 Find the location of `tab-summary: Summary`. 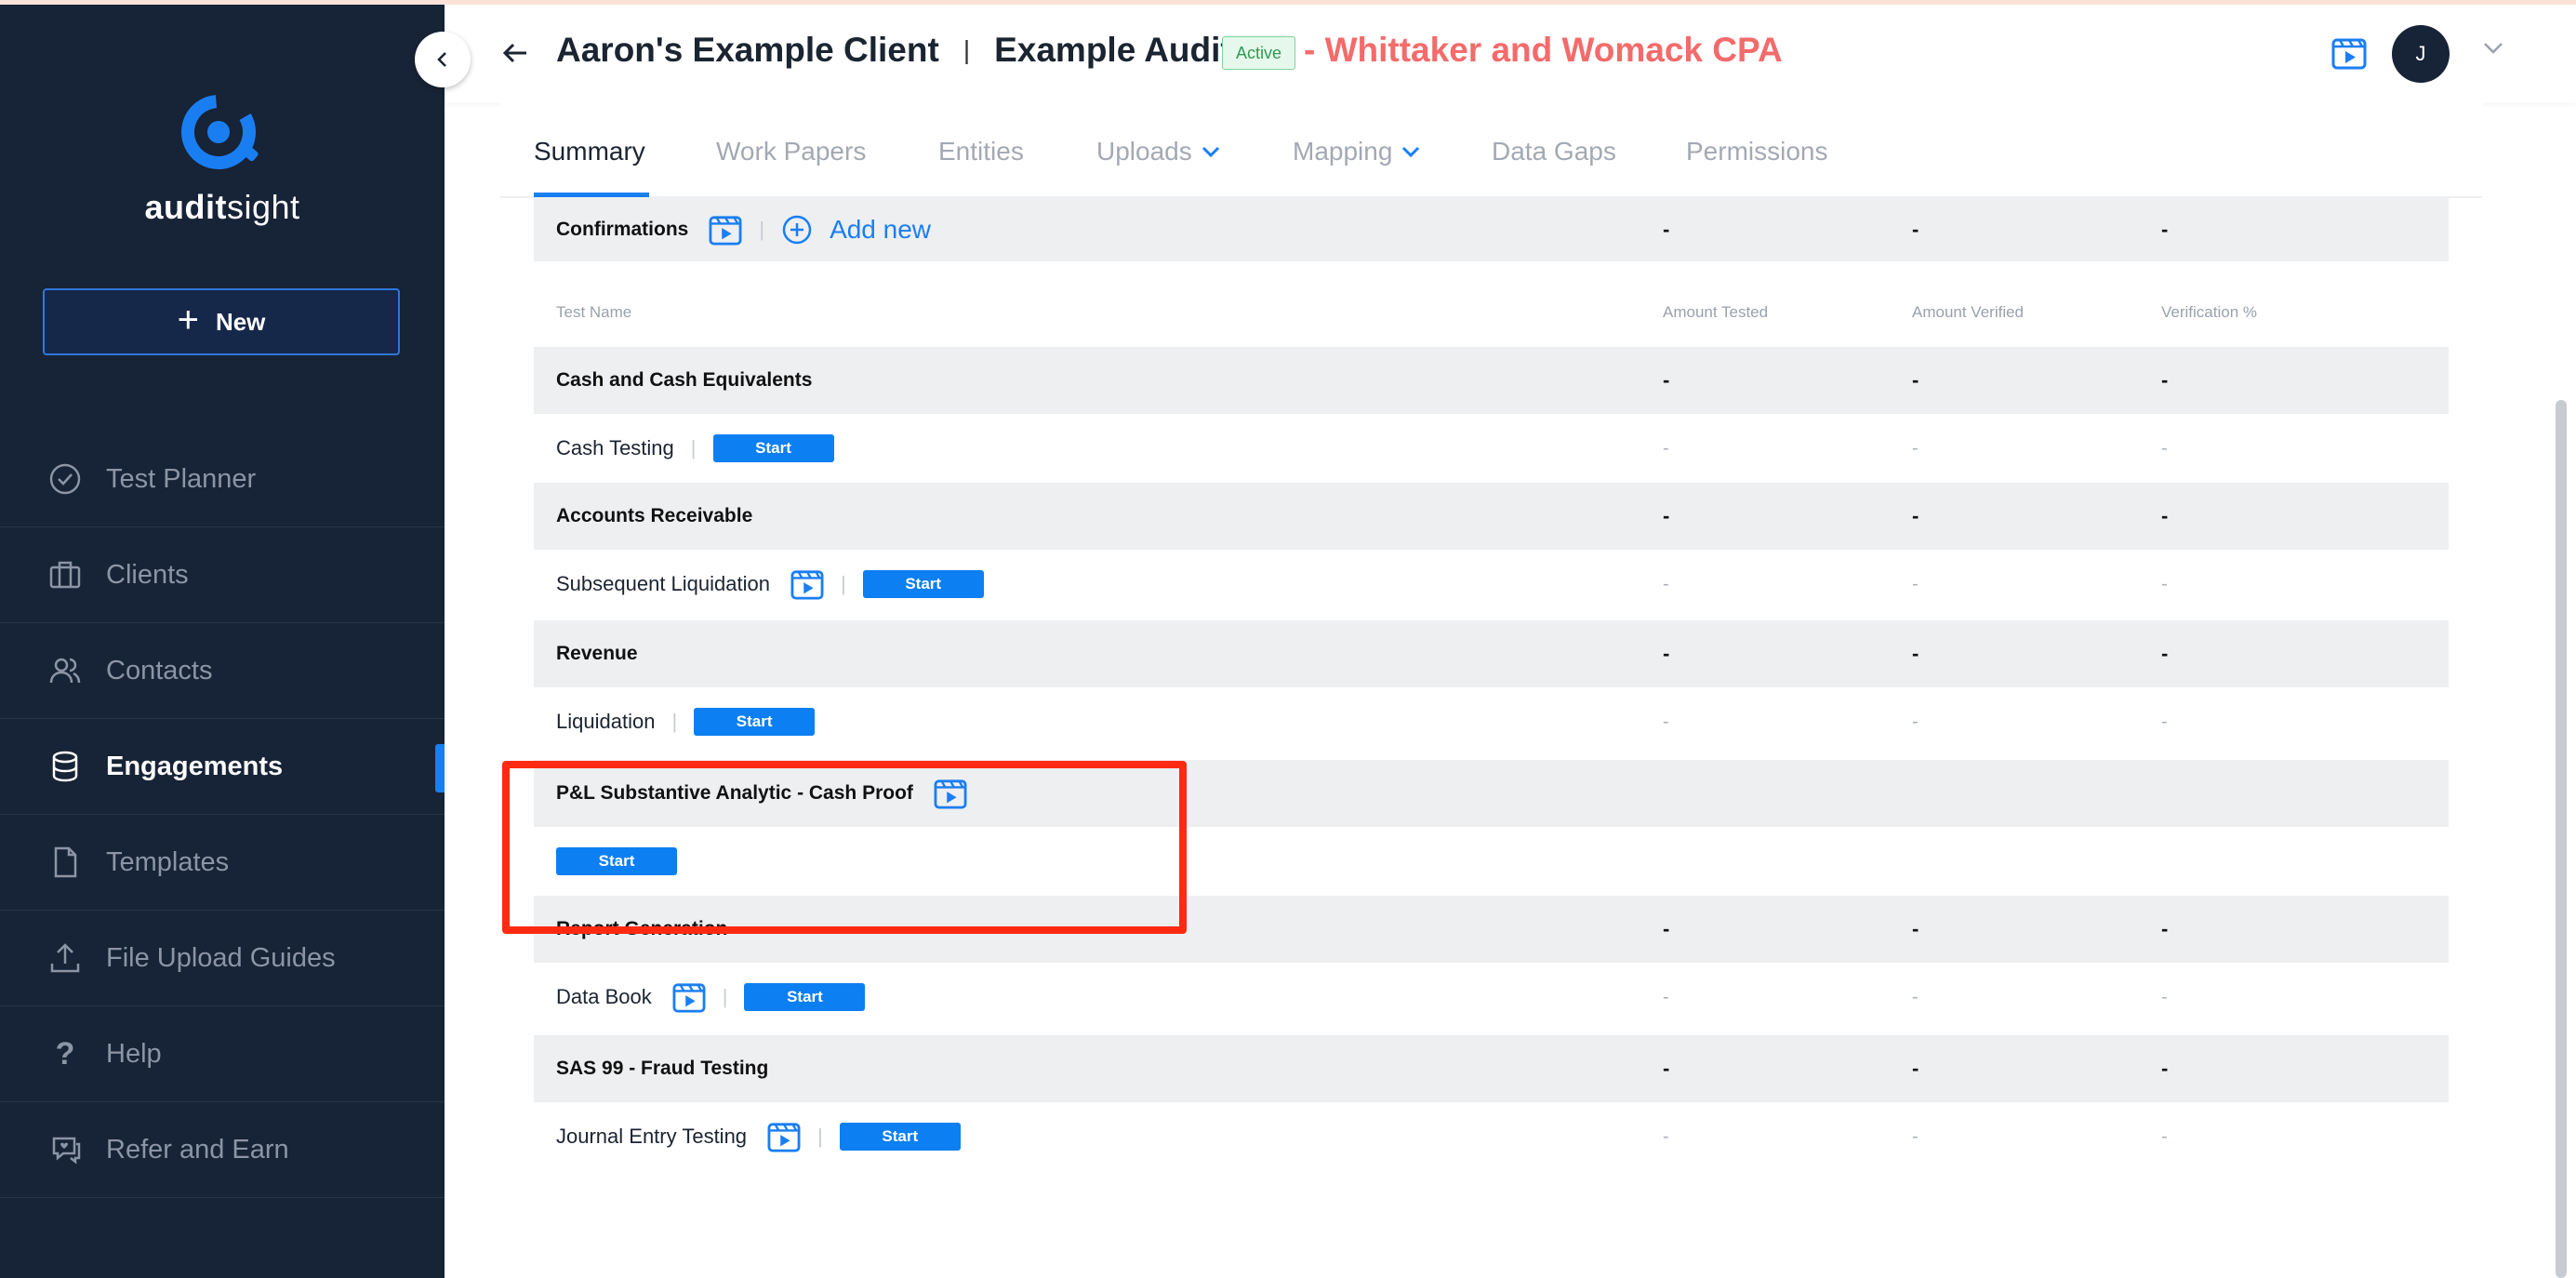

tab-summary: Summary is located at coordinates (589, 151).